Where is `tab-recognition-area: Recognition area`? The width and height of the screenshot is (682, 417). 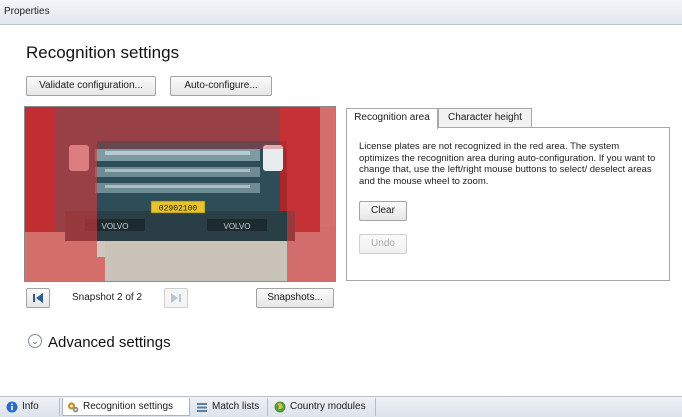
tab-recognition-area: Recognition area is located at coordinates (392, 118).